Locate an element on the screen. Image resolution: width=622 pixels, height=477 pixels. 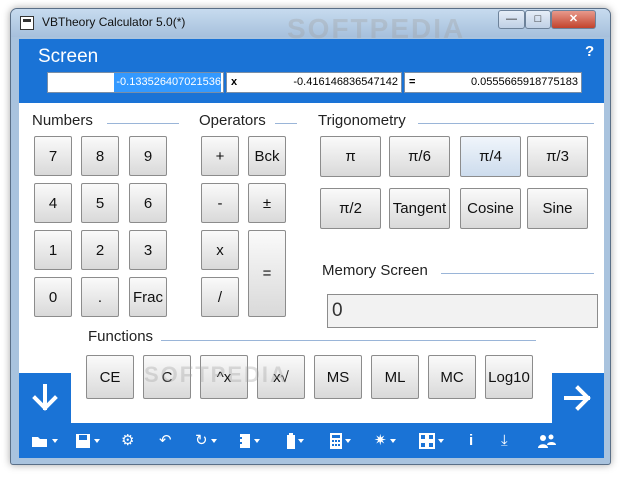
key-pi-over-3: π/3 is located at coordinates (557, 156).